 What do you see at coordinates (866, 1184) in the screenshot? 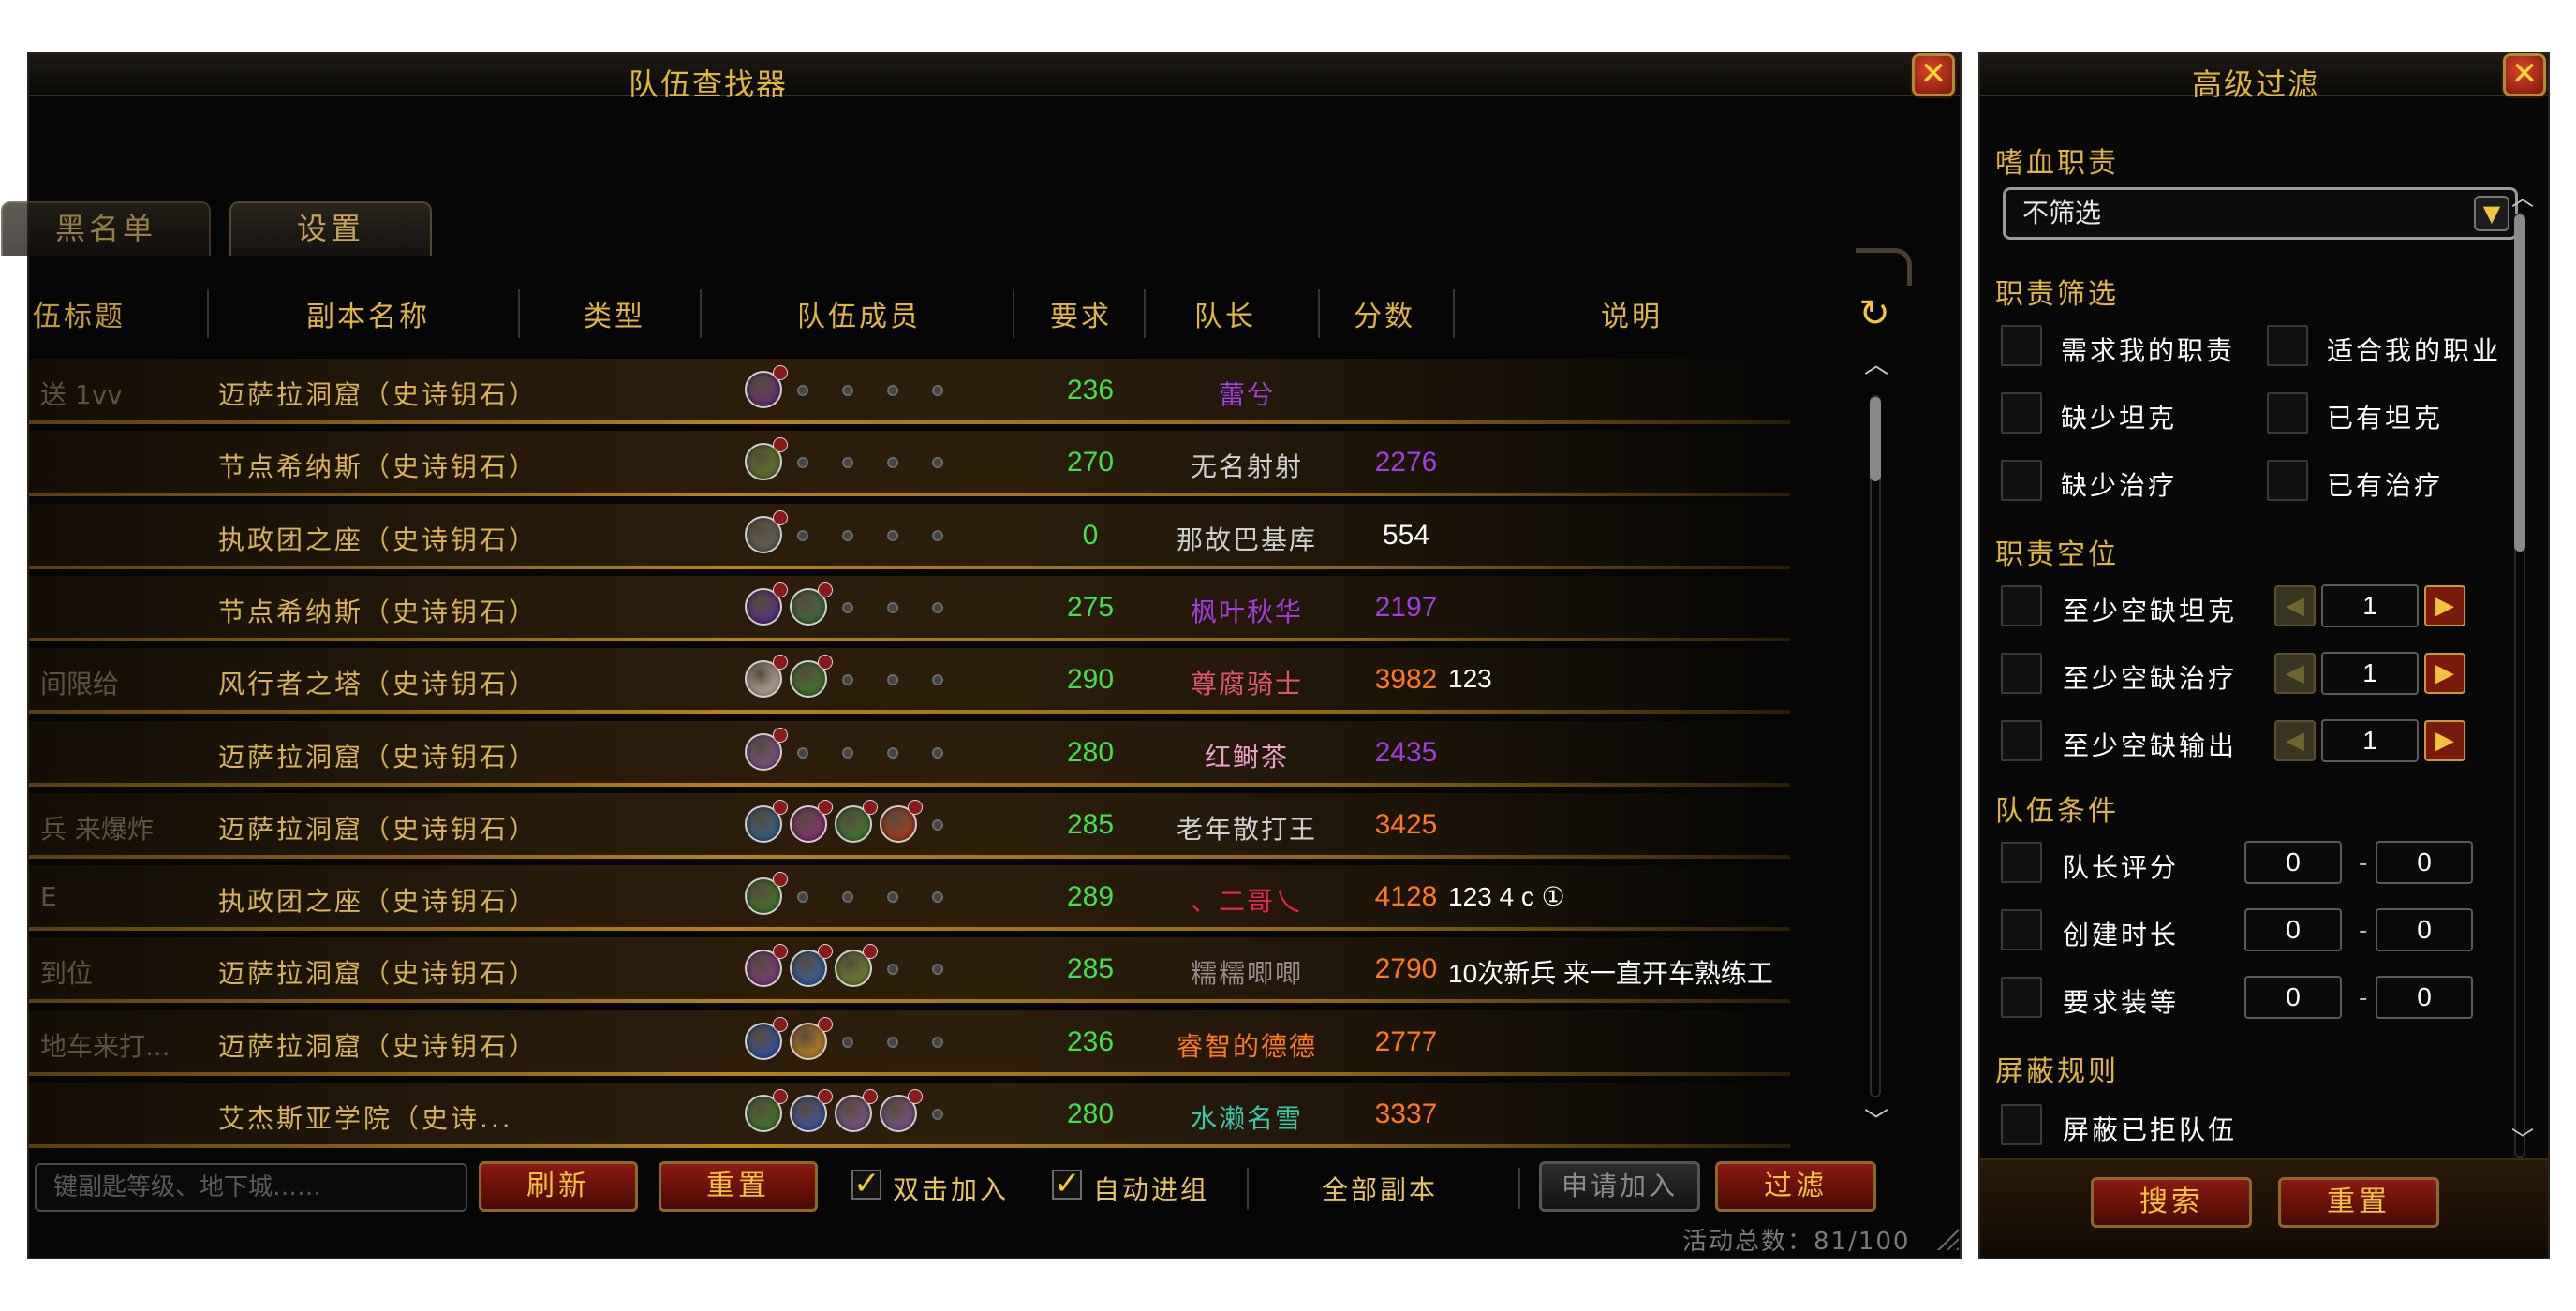
I see `double-click-join-checkbox: ✓` at bounding box center [866, 1184].